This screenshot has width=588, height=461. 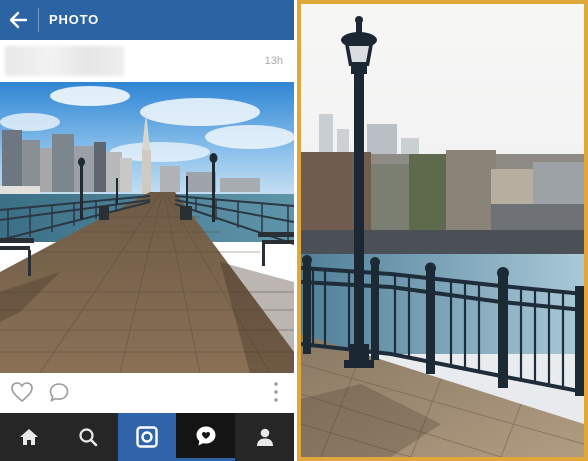 I want to click on speech-bubble-icon, so click(x=59, y=392).